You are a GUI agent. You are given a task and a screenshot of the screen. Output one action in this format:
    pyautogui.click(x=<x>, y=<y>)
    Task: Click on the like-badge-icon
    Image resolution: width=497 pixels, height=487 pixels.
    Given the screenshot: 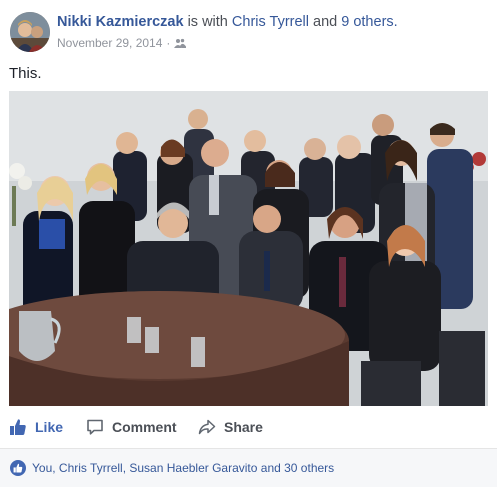 What is the action you would take?
    pyautogui.click(x=18, y=468)
    